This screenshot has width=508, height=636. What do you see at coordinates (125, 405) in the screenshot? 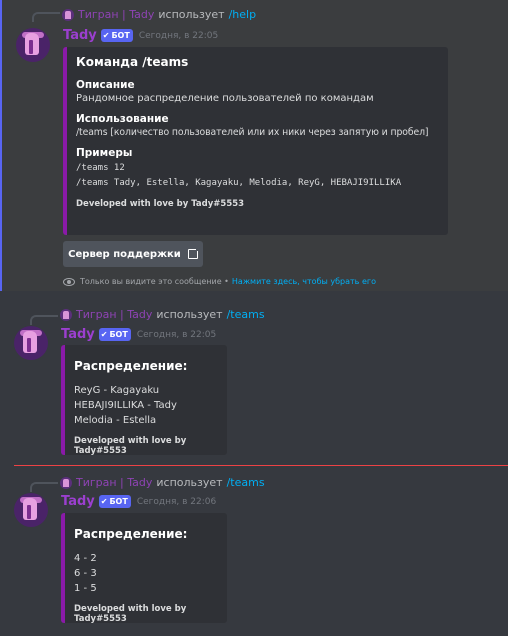
I see `description-line: HEBAJI9ILLIKA - Tady` at bounding box center [125, 405].